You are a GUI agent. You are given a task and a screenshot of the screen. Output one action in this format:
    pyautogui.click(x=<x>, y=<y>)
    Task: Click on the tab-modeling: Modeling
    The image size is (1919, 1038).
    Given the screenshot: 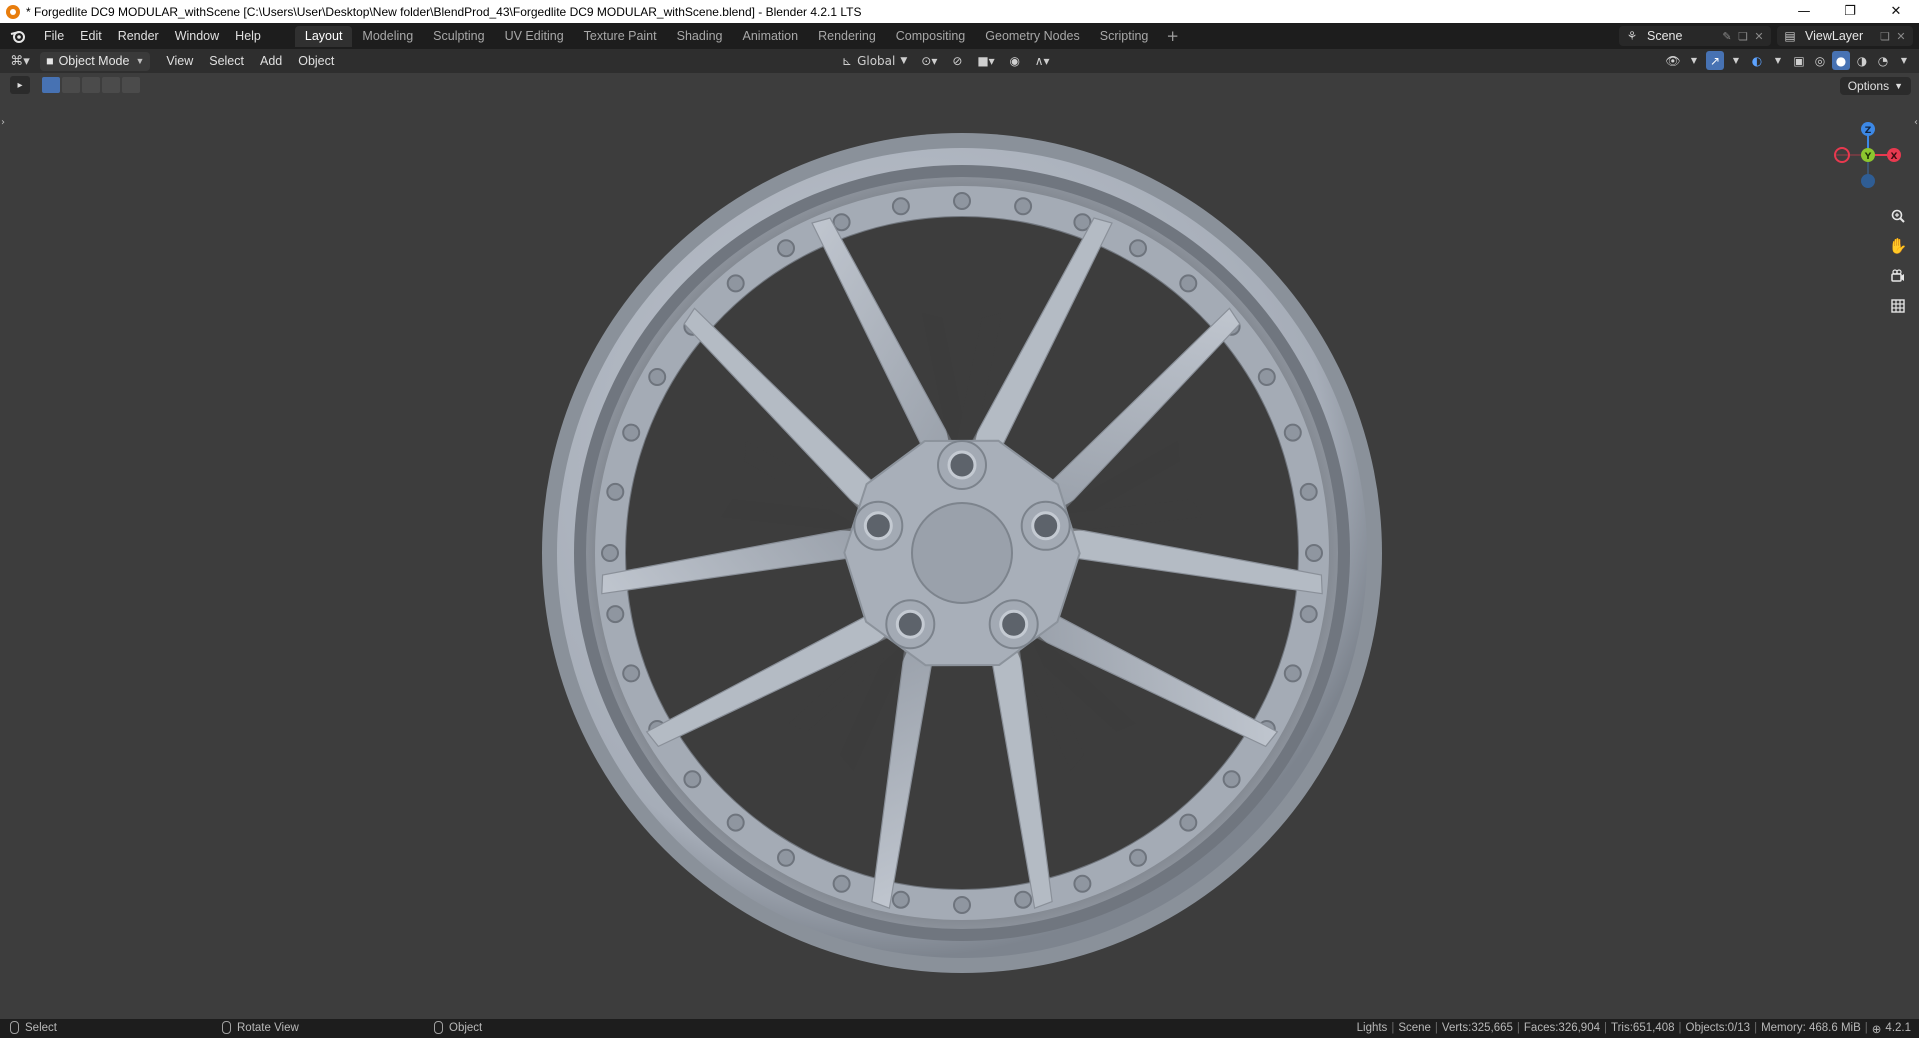 What is the action you would take?
    pyautogui.click(x=387, y=36)
    